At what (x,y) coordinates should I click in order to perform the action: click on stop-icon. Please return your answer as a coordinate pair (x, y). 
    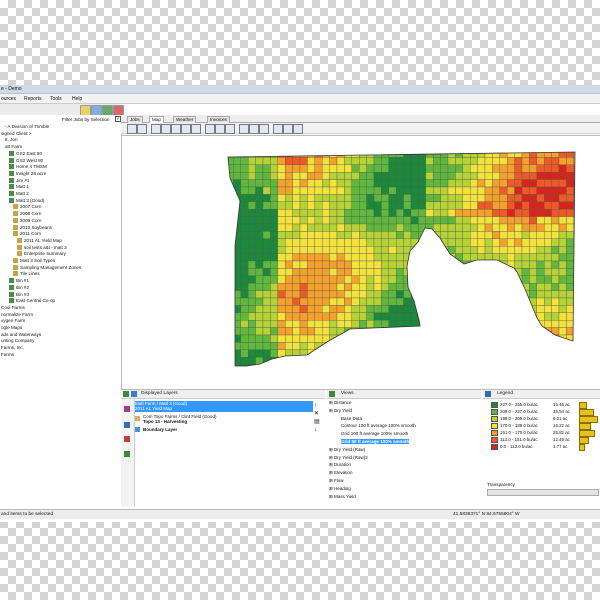
    Looking at the image, I should click on (298, 129).